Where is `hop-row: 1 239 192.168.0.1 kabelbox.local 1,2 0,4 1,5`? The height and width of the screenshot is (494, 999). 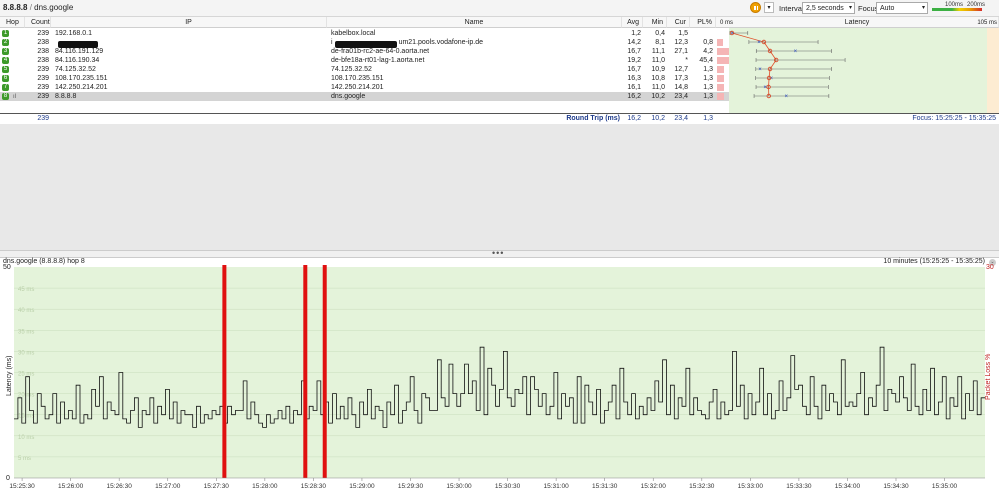 hop-row: 1 239 192.168.0.1 kabelbox.local 1,2 0,4 1,5 is located at coordinates (364, 33).